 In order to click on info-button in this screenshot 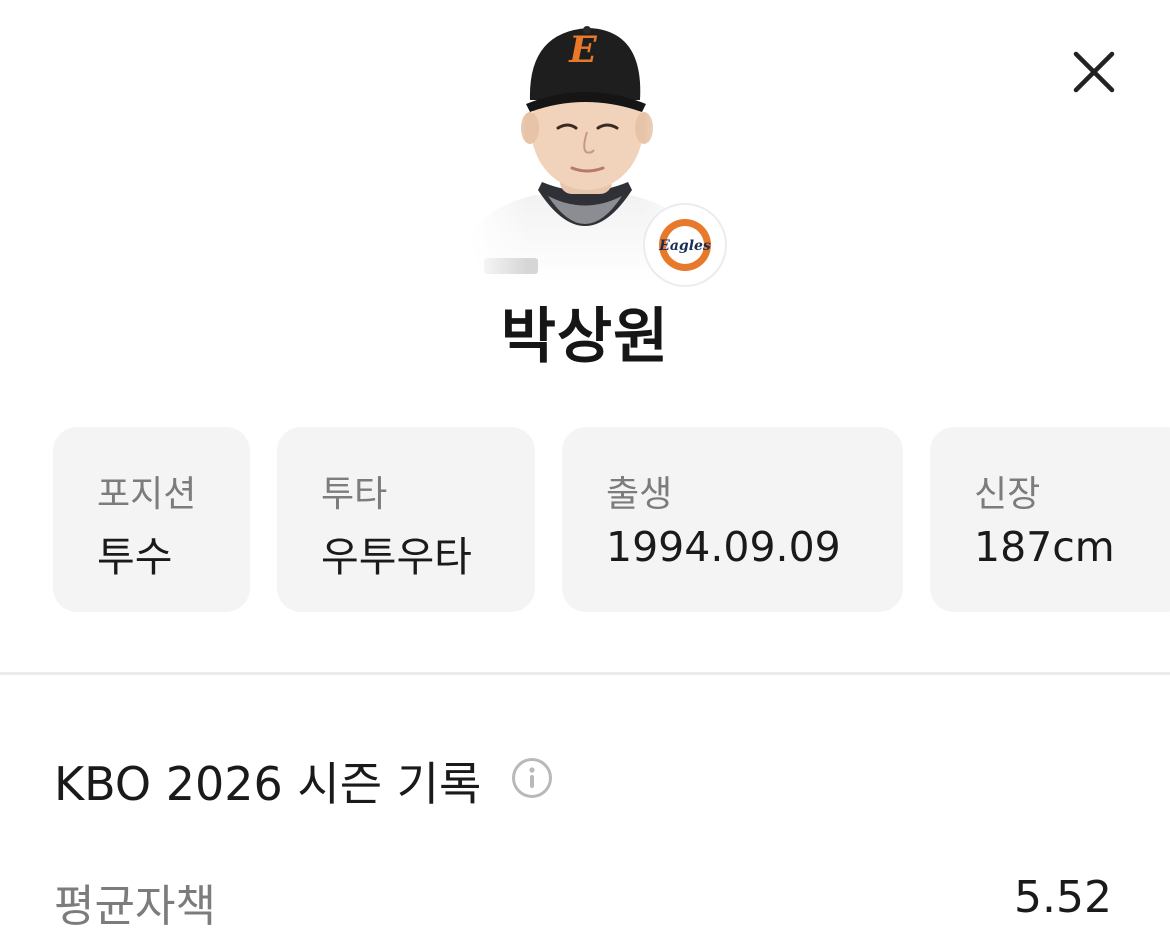, I will do `click(532, 778)`.